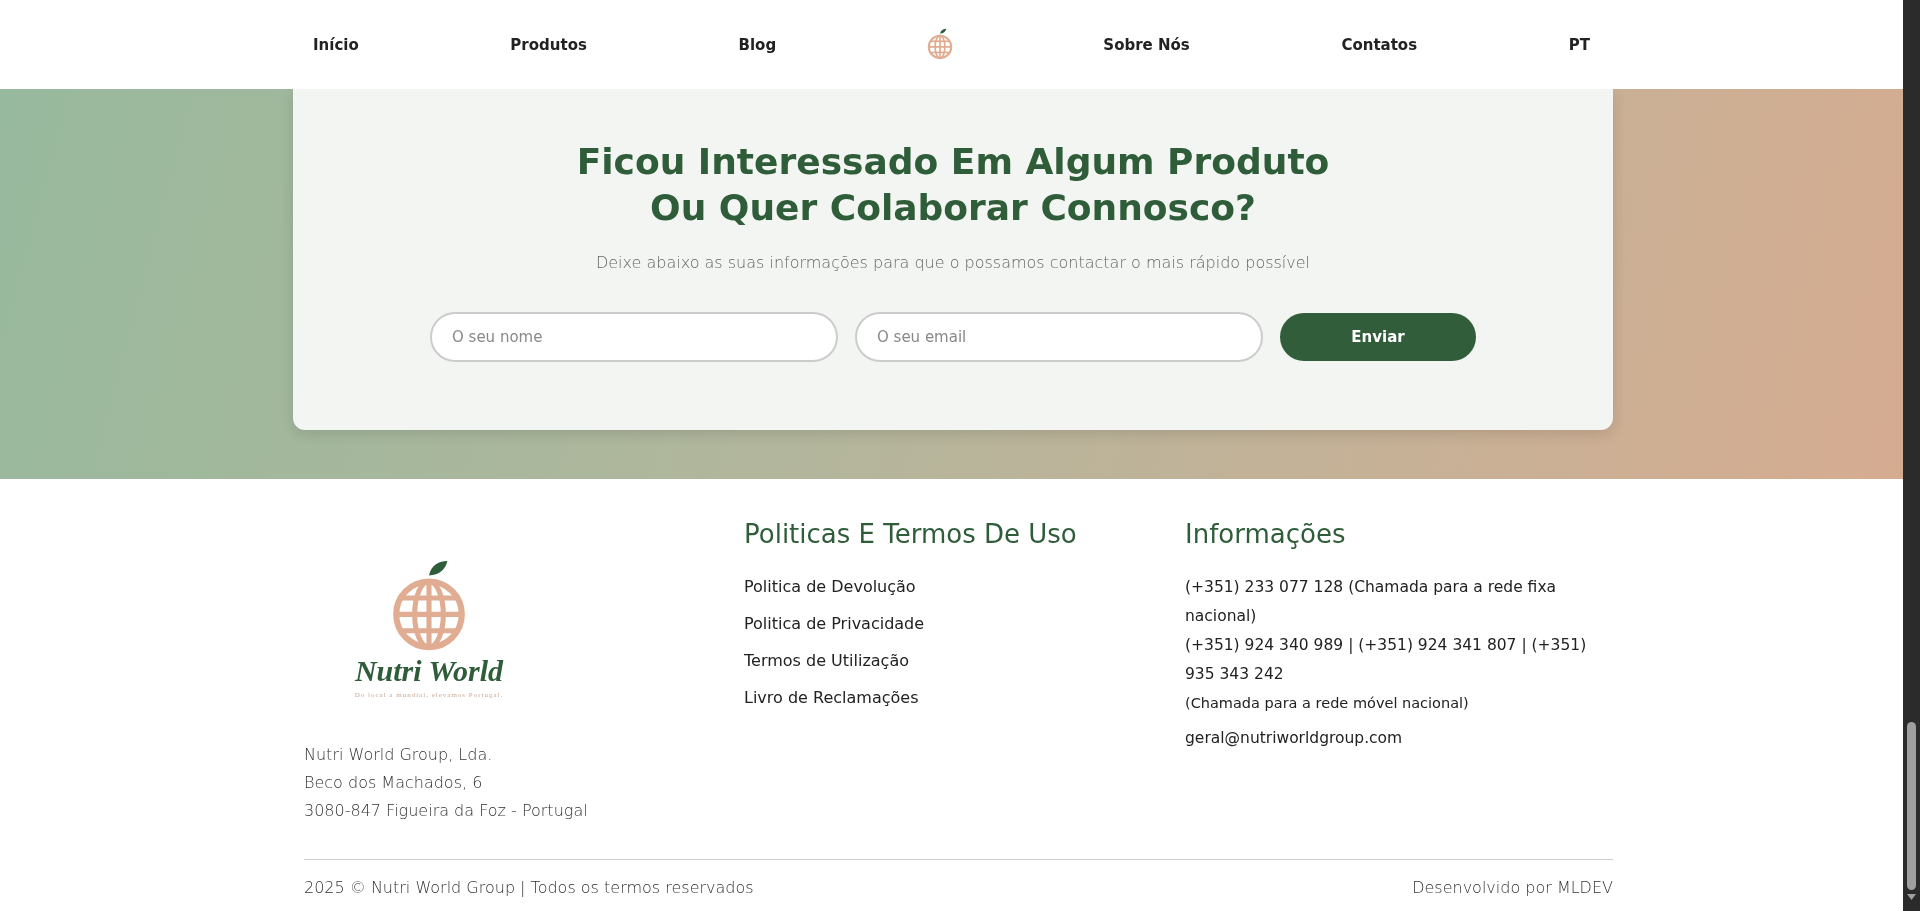  I want to click on card-title: Ficou Interessado Em Algum Produto Ou Quer Colaborar Connosco?, so click(953, 185).